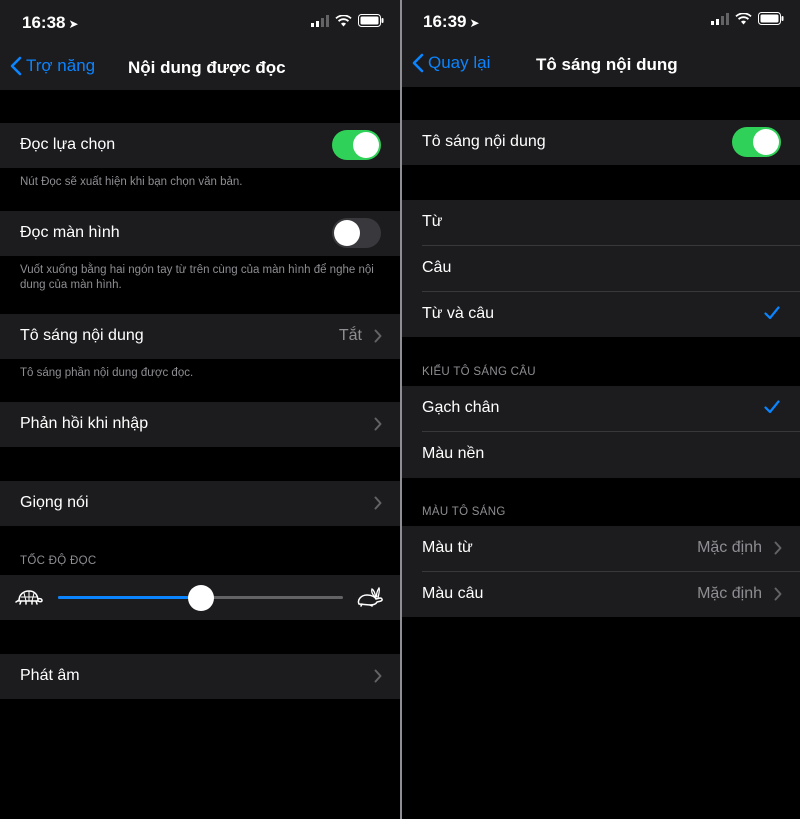  I want to click on turtle-icon, so click(29, 597).